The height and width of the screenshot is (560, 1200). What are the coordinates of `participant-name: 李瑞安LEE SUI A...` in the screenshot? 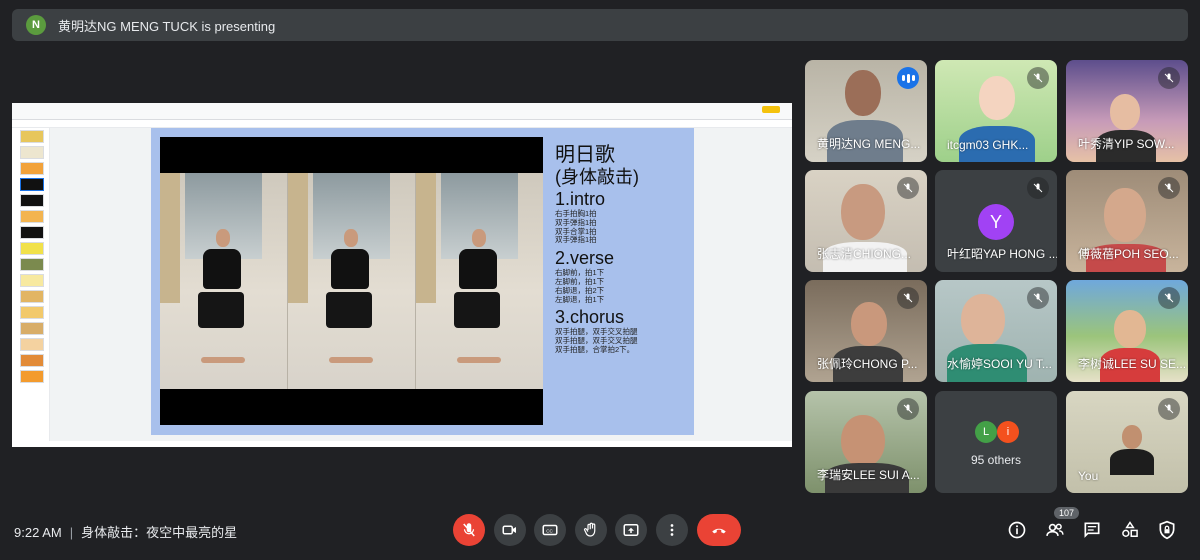 It's located at (868, 475).